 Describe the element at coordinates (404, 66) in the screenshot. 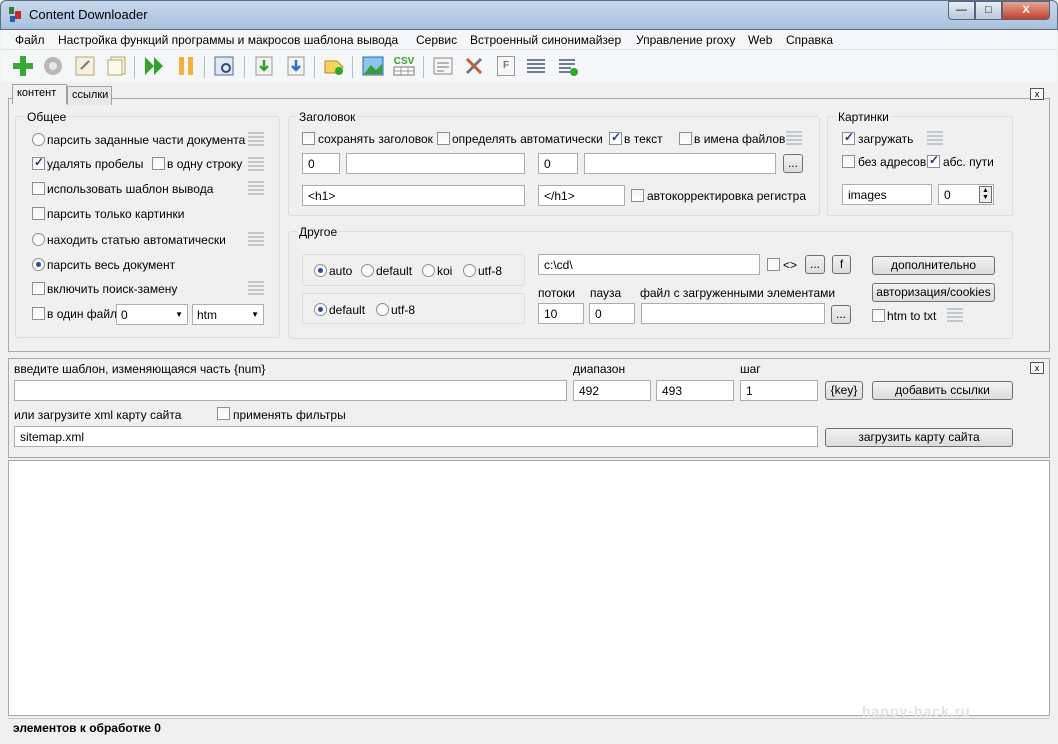

I see `csv-icon: CSV` at that location.